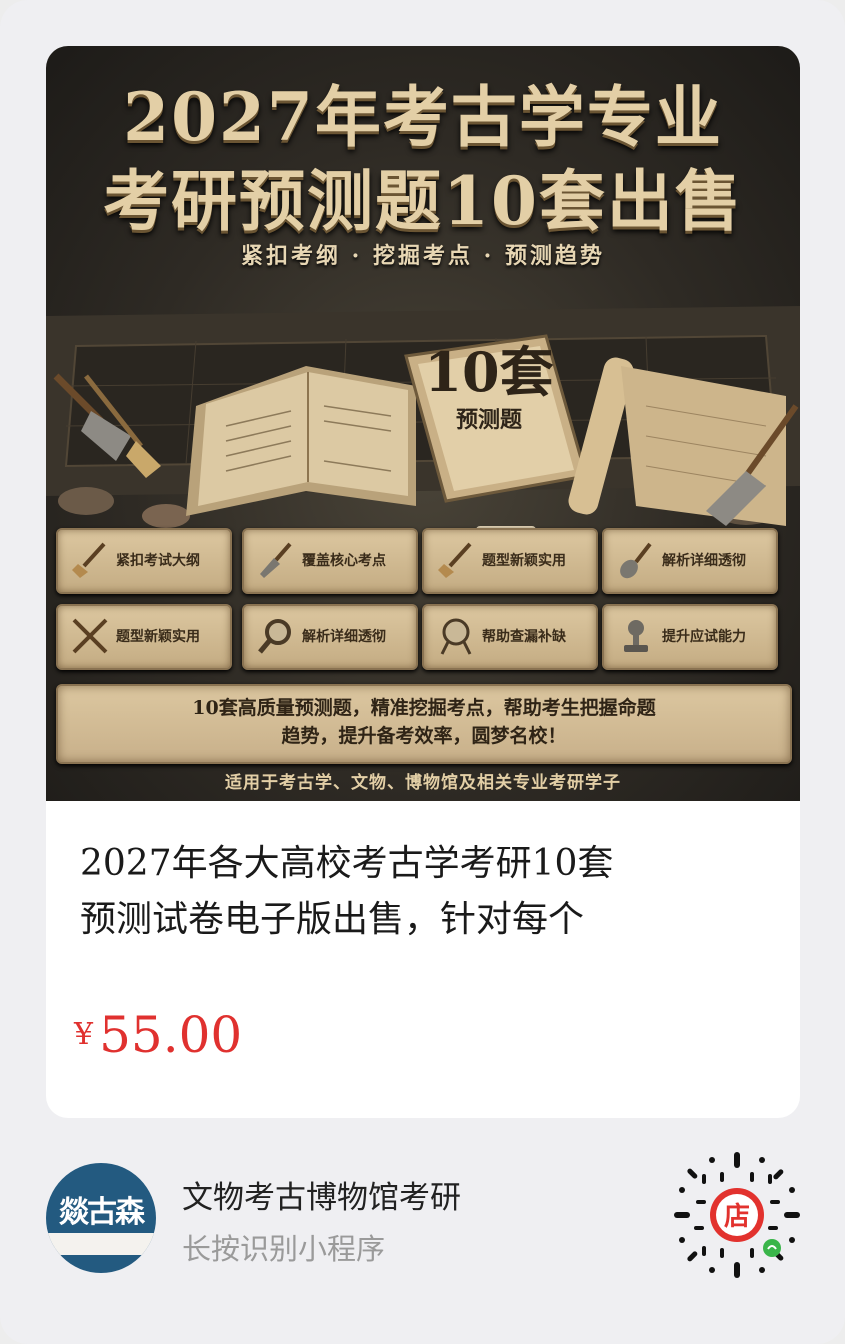  I want to click on feature-tile-1: 紧扣考试大纲, so click(144, 561).